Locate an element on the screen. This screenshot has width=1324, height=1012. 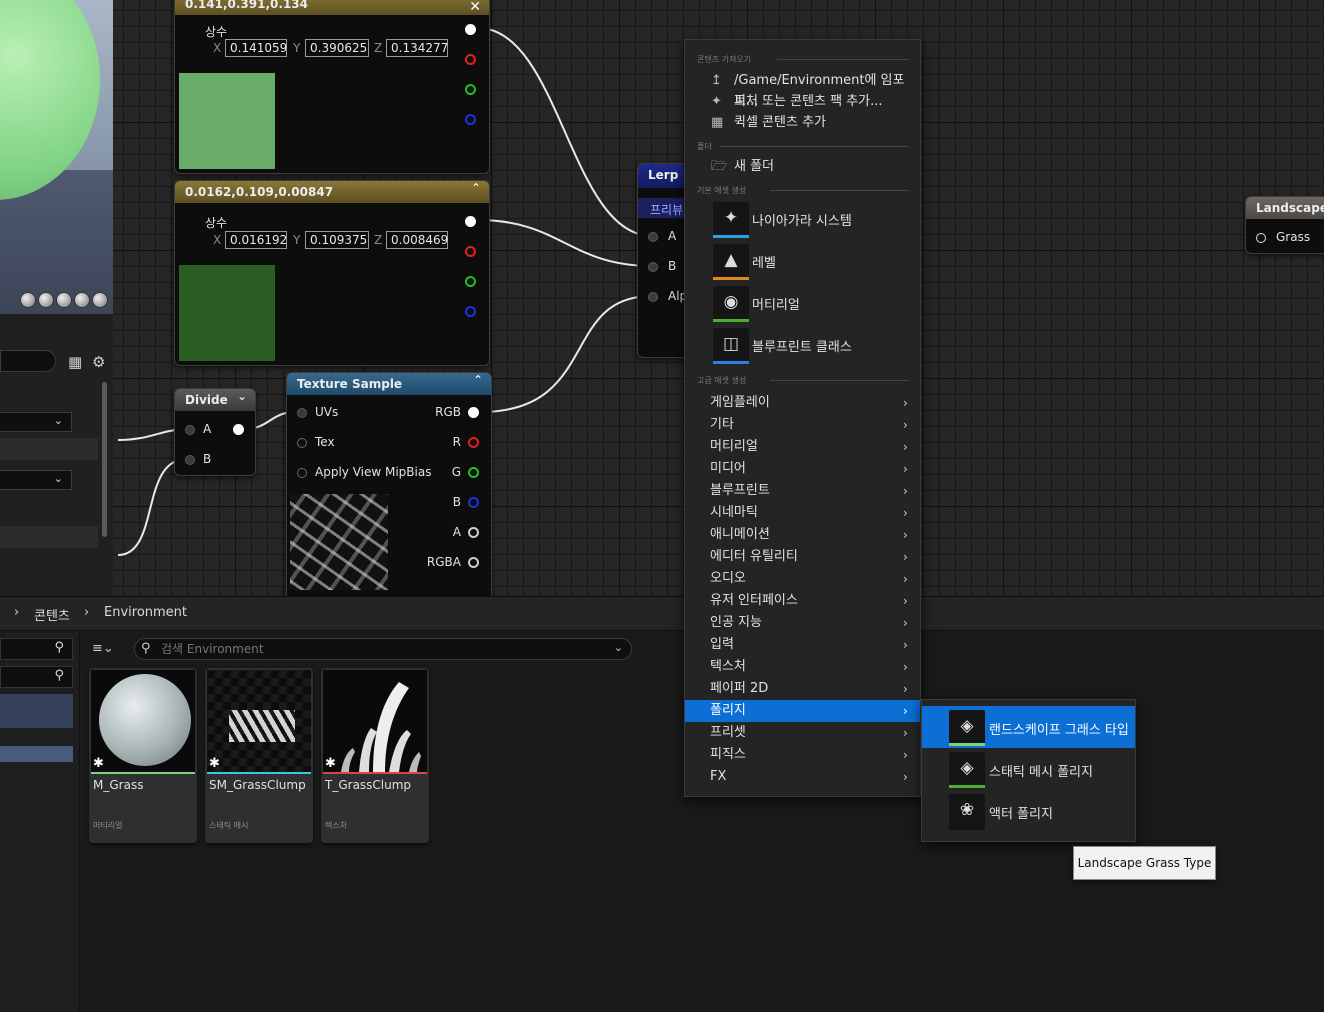
collections-search-input: ⚲ is located at coordinates (36, 677).